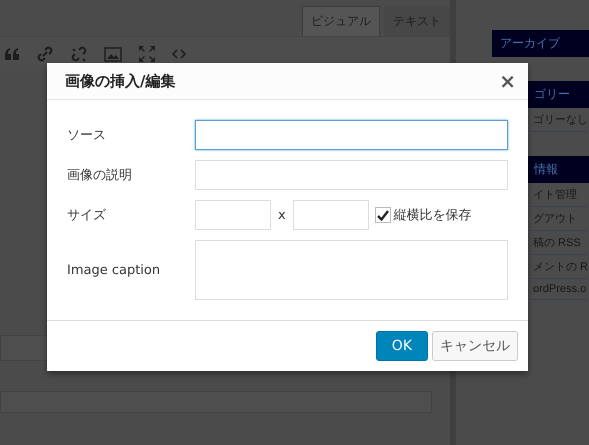 This screenshot has height=445, width=589. Describe the element at coordinates (179, 54) in the screenshot. I see `code-icon` at that location.